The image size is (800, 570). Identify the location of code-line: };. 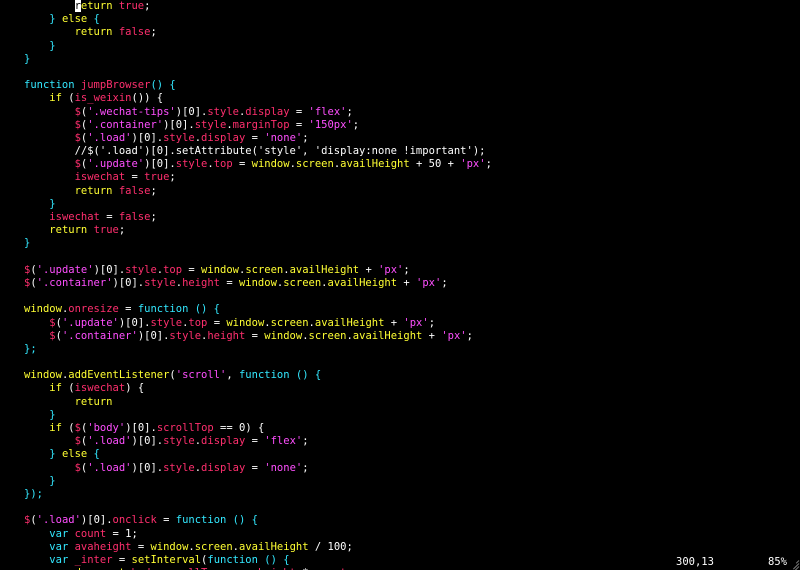
(409, 349).